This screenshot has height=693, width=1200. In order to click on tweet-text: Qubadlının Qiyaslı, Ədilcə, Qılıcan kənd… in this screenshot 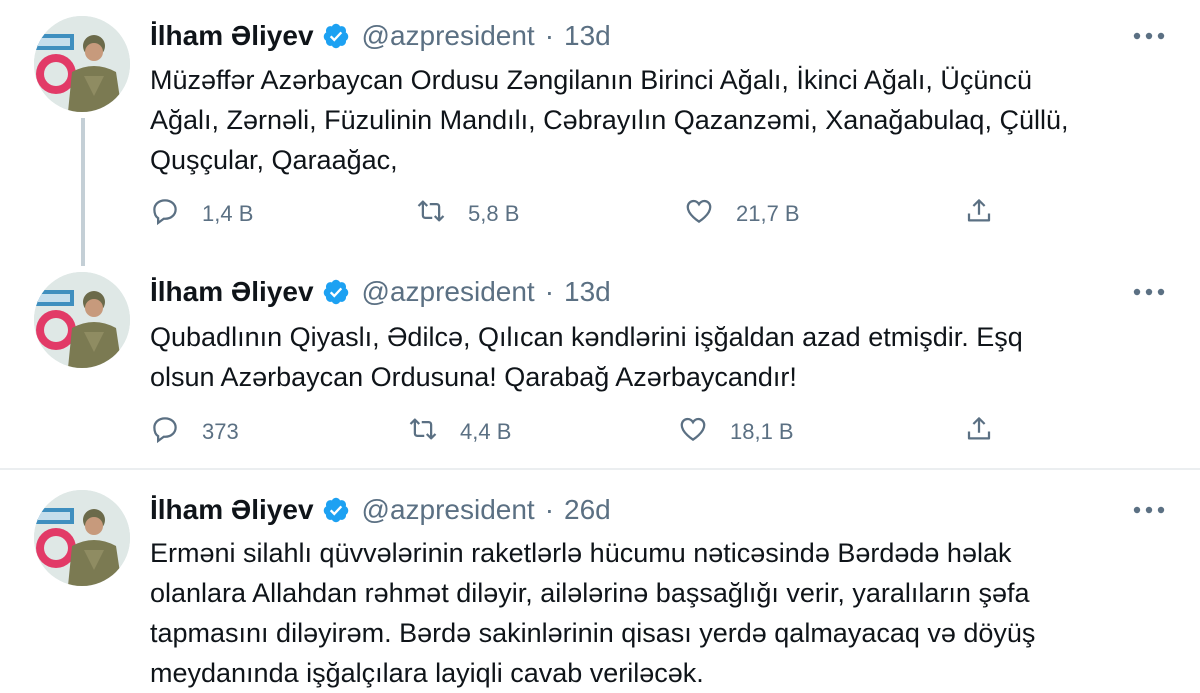, I will do `click(655, 357)`.